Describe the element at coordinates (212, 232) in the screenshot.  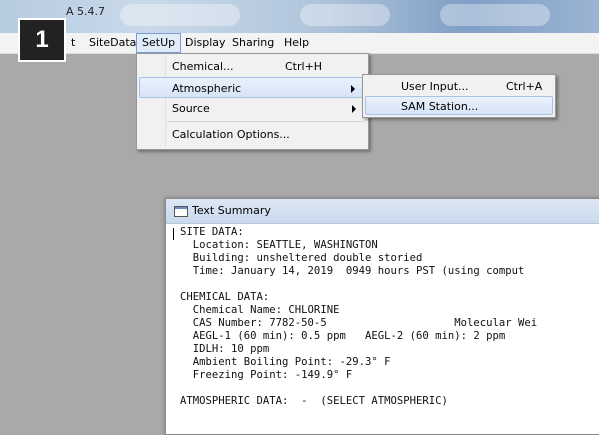
I see `summary-line: SITE DATA:` at that location.